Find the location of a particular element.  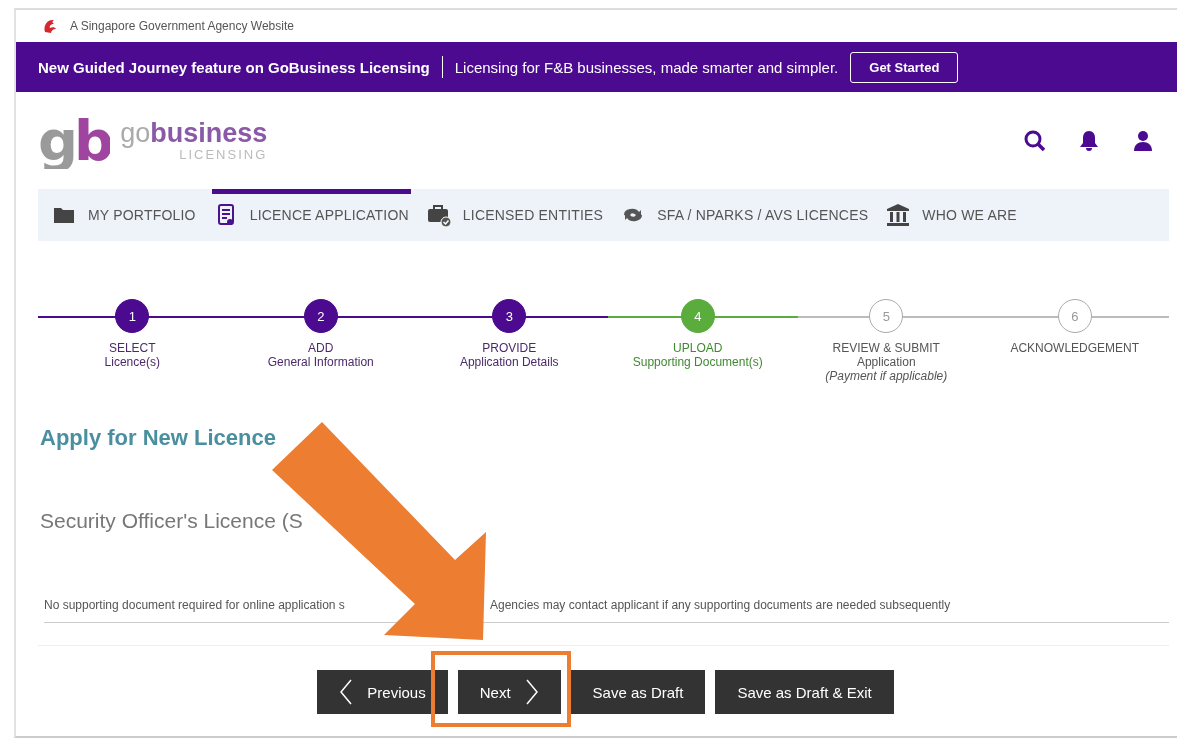

info-text: Agencies may contact applicant if any supporting documents are needed subsequently is located at coordinates (720, 605).